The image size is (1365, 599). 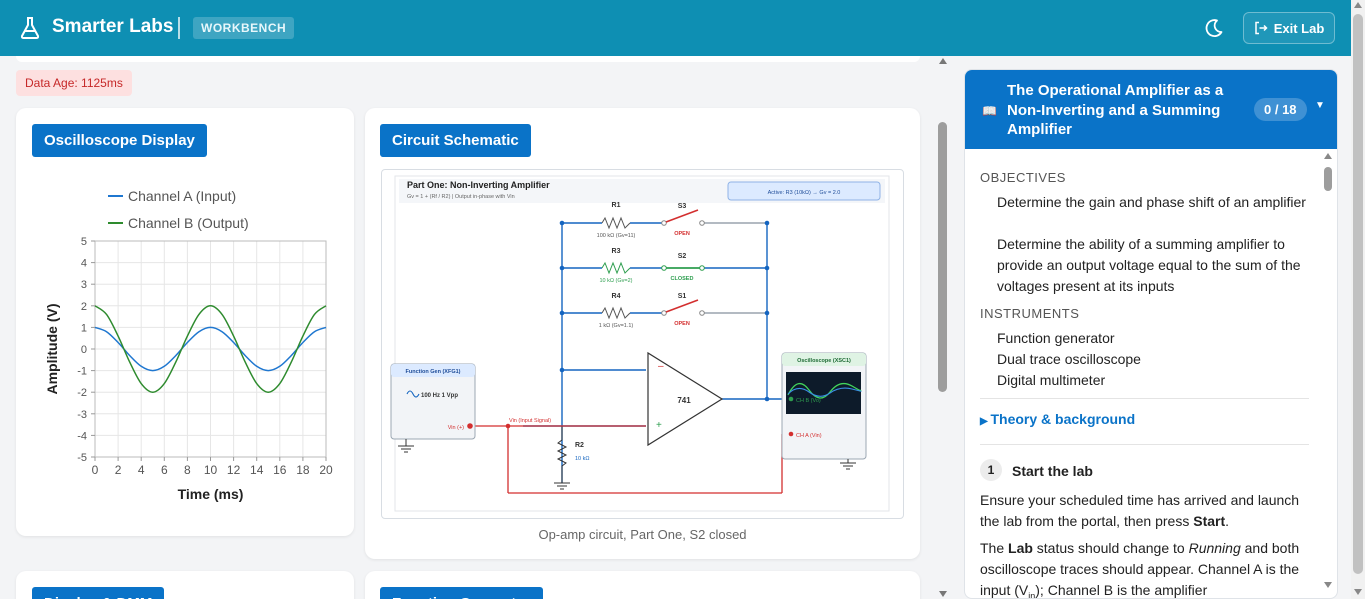 I want to click on s2-label: S2, so click(x=682, y=256).